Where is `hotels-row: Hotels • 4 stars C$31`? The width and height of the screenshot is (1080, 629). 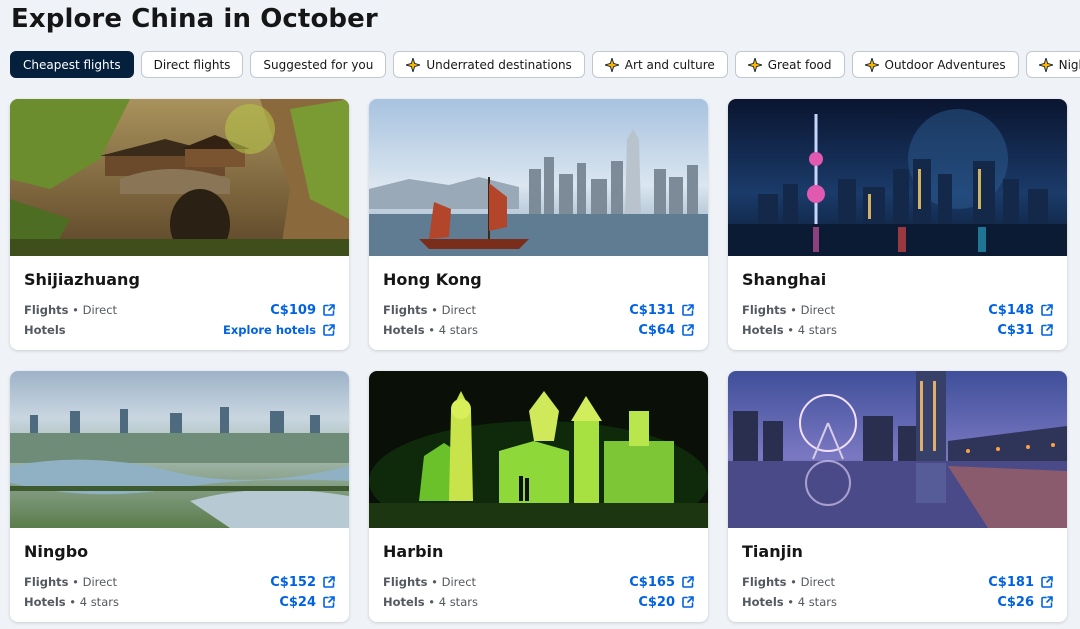 hotels-row: Hotels • 4 stars C$31 is located at coordinates (897, 330).